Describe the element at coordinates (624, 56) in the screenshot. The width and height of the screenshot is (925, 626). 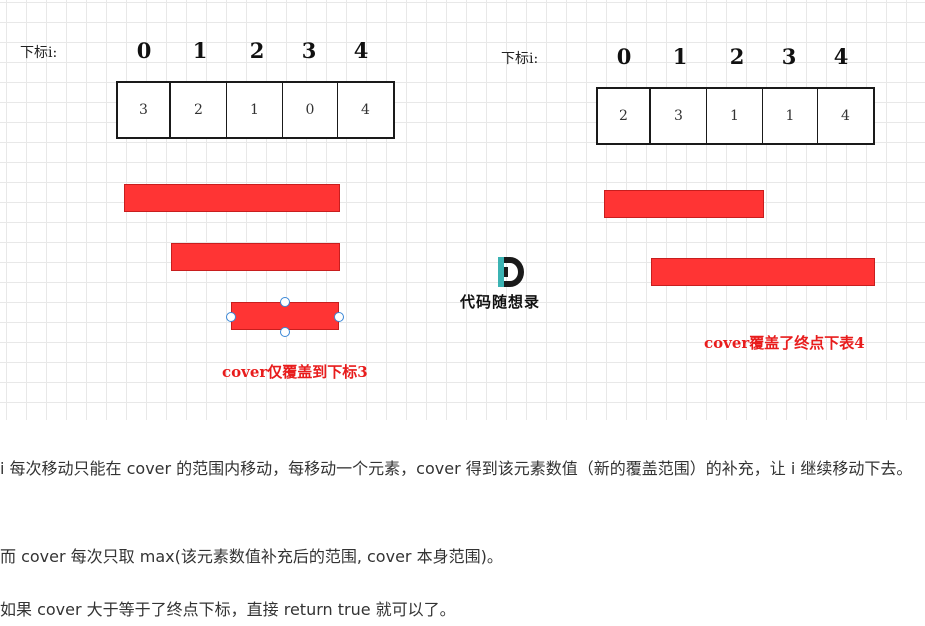
I see `right-index-0: 0` at that location.